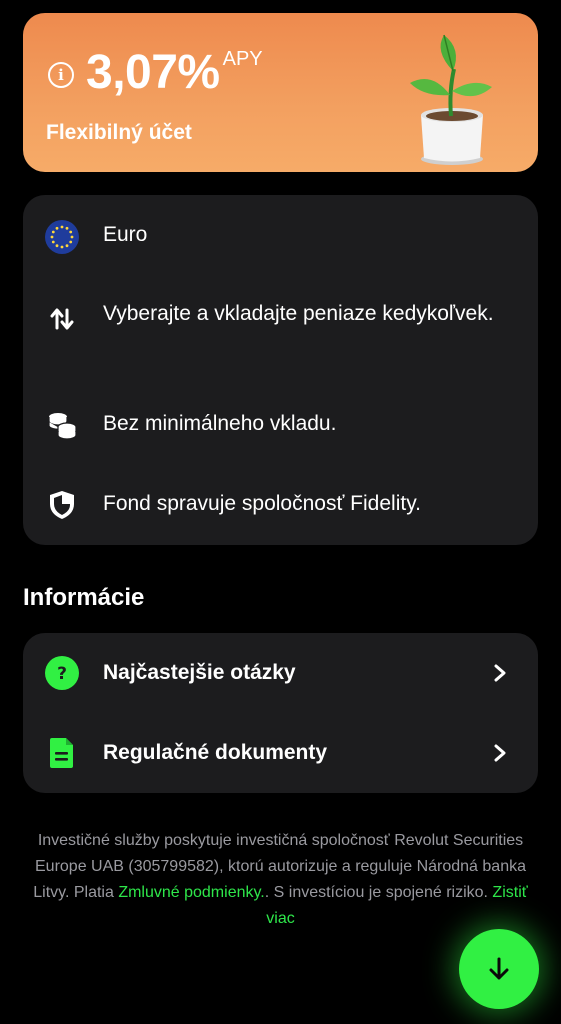 This screenshot has width=561, height=1024. I want to click on arrow-down-icon, so click(499, 968).